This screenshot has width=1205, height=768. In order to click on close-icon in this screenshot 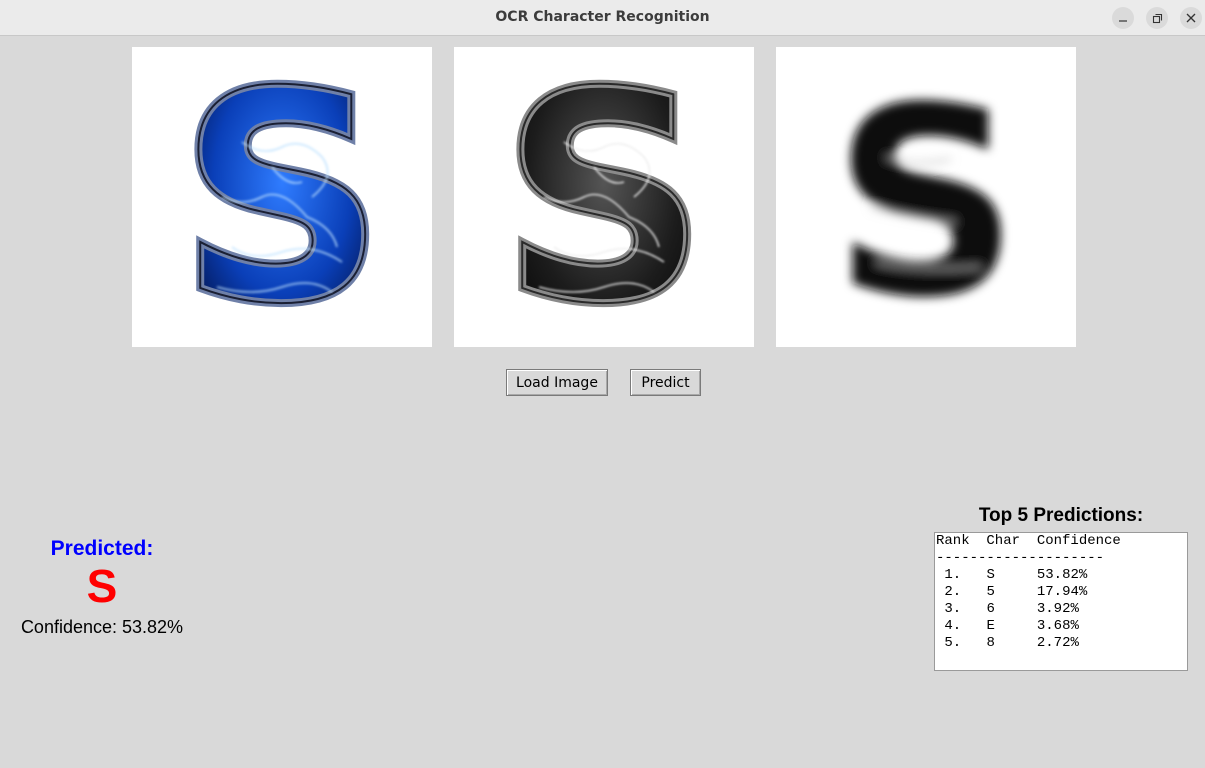, I will do `click(1191, 18)`.